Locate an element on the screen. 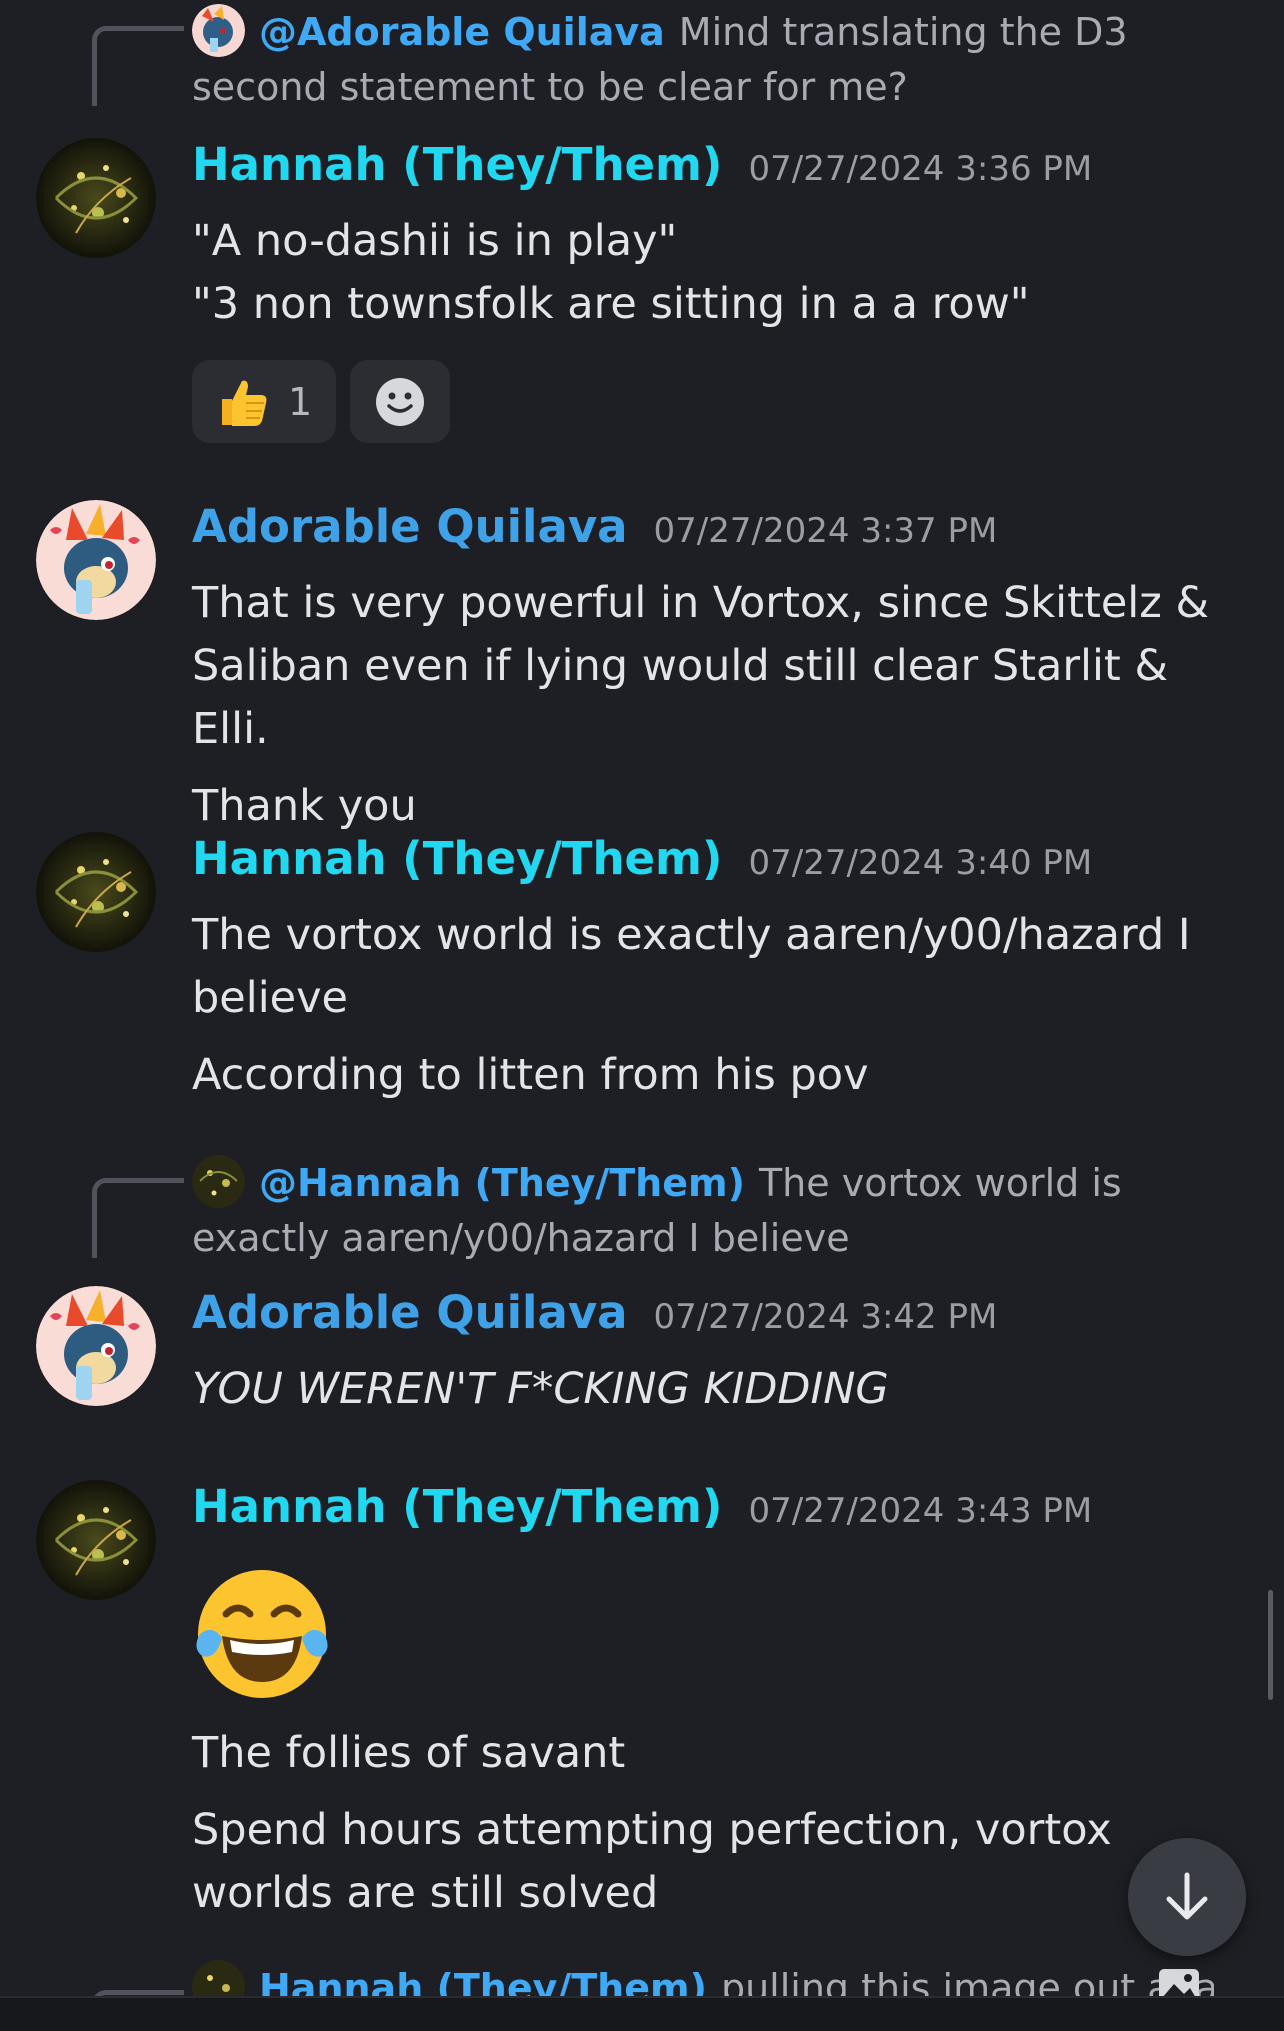  thumbs-up-emoji is located at coordinates (244, 403).